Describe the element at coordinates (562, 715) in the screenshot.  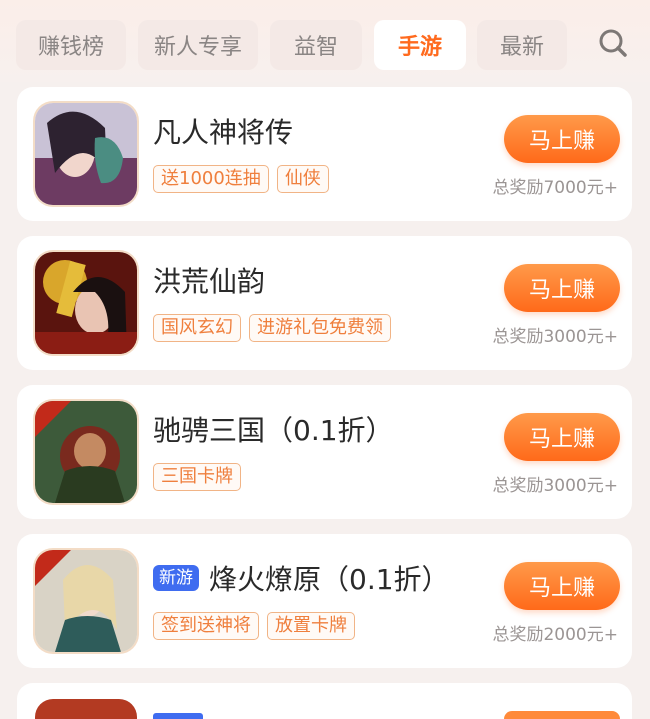
I see `earn-now-button` at that location.